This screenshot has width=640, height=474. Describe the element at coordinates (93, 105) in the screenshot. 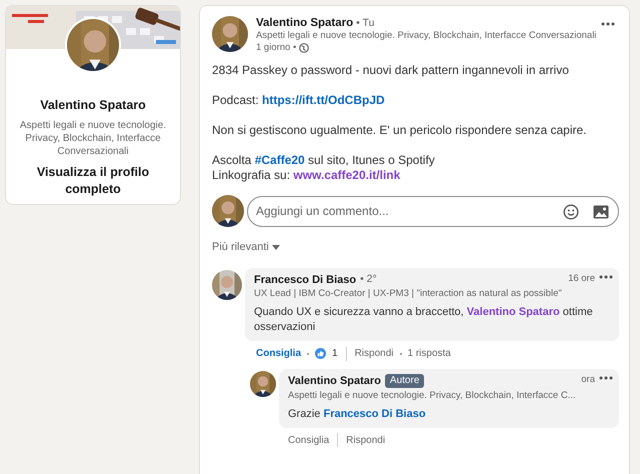

I see `profile-name: Valentino Spataro` at that location.